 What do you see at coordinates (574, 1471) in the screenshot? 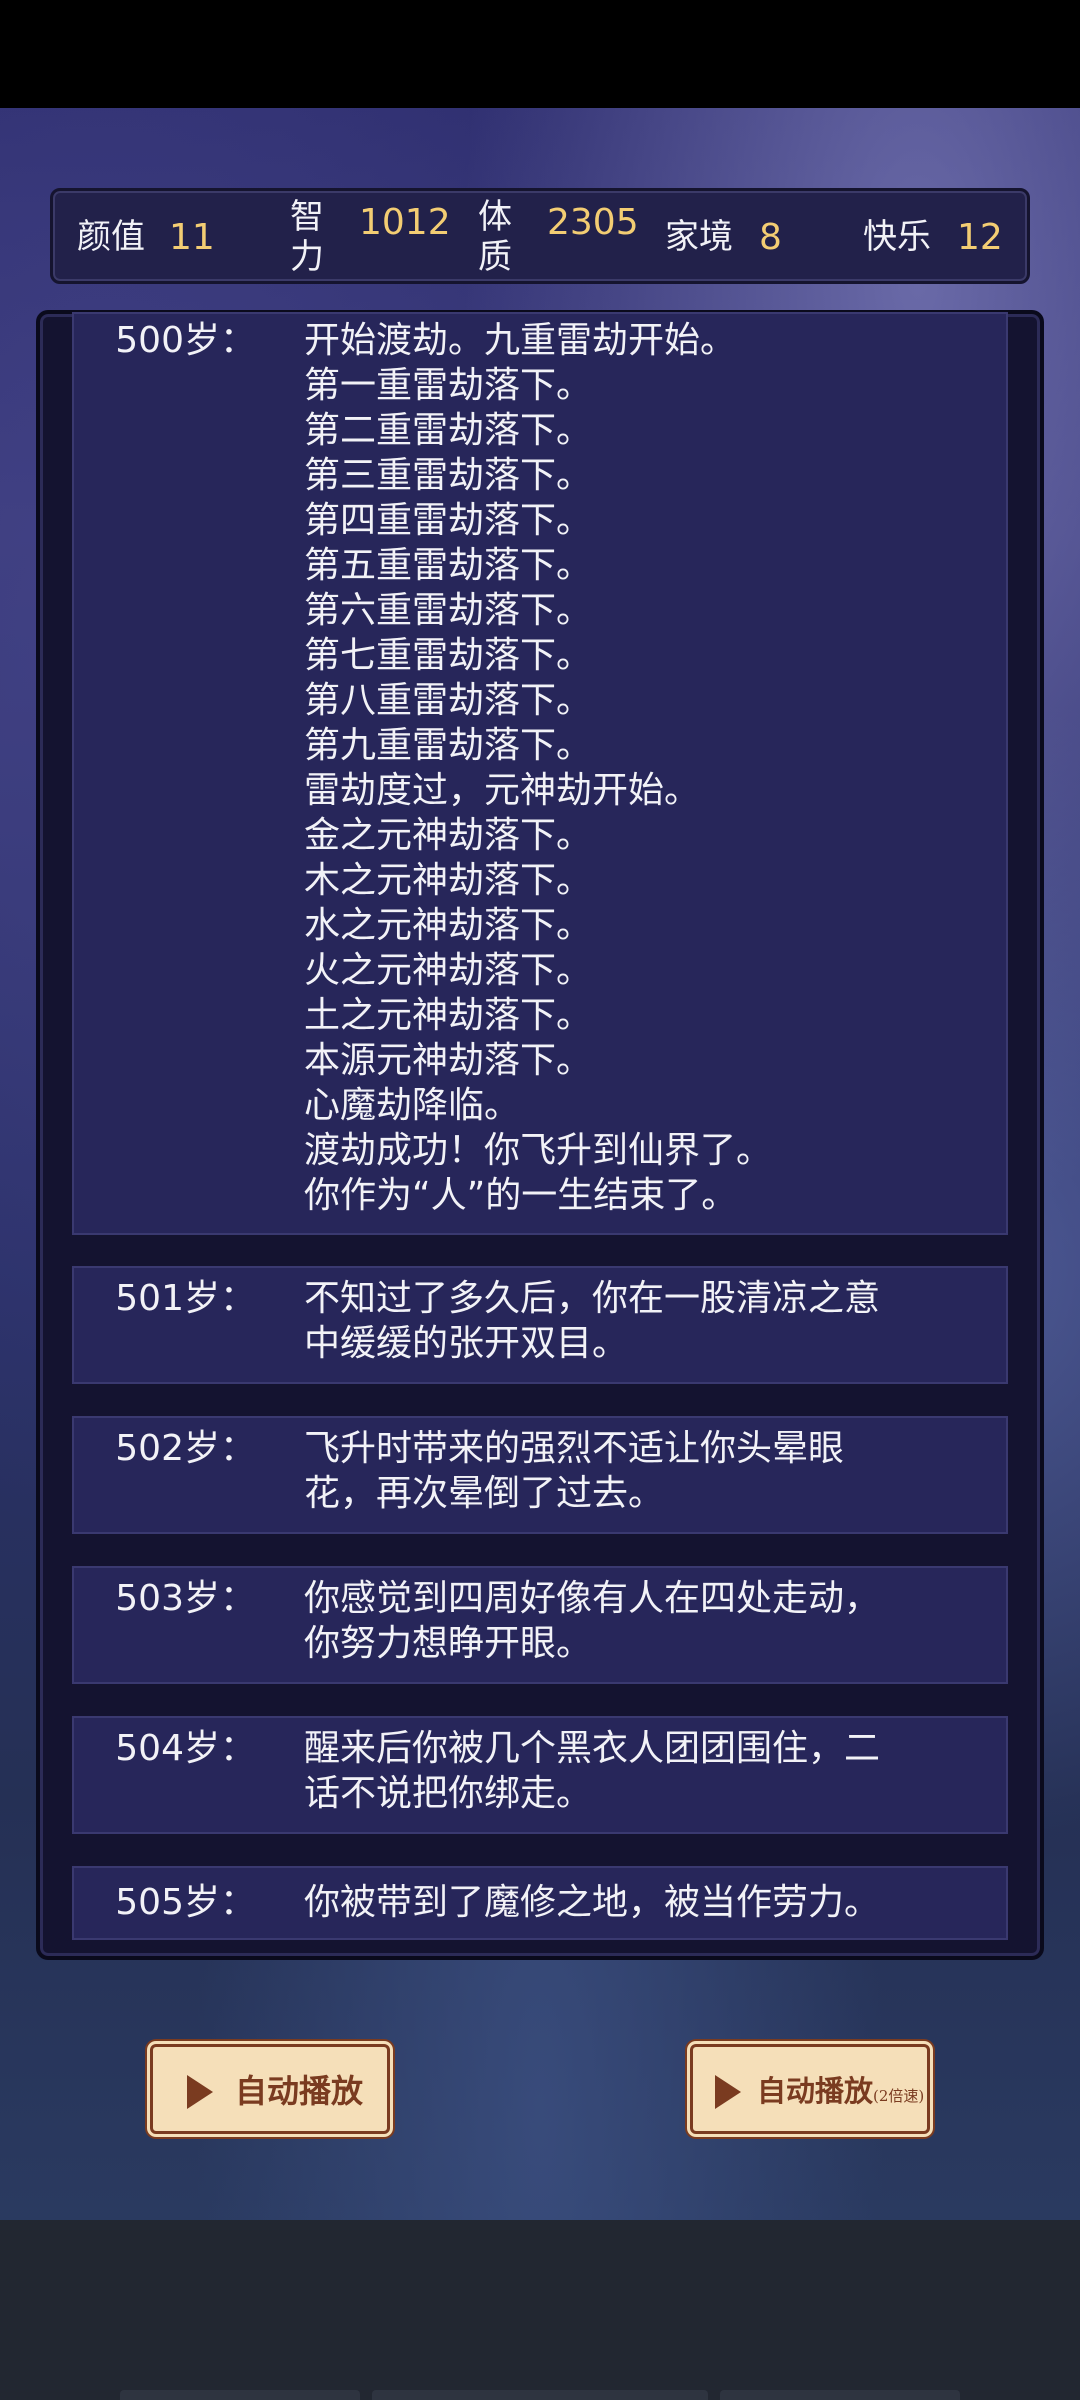
I see `log-entry-text: 飞升时带来的强烈不适让你头晕眼 花，再次晕倒了过去。` at bounding box center [574, 1471].